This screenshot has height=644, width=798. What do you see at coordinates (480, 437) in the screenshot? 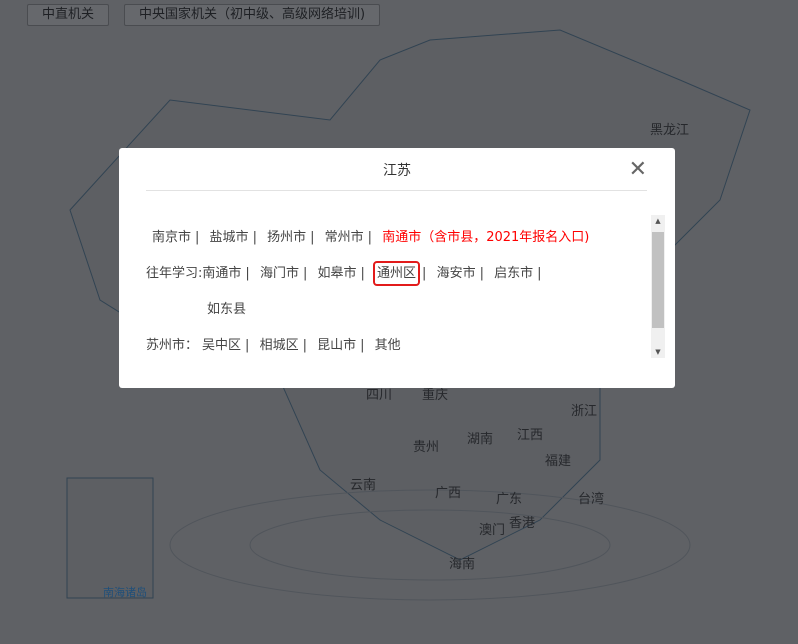
I see `map-label: 湖南` at bounding box center [480, 437].